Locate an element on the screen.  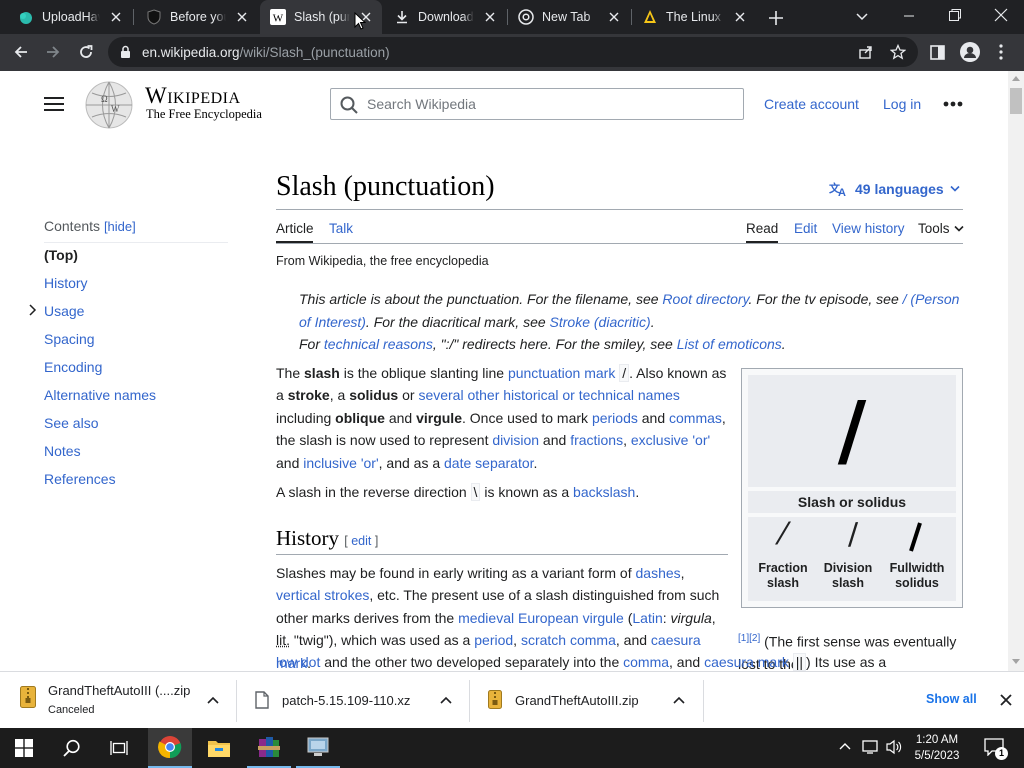
clock: 1:20 AM 5/5/2023 is located at coordinates (937, 748).